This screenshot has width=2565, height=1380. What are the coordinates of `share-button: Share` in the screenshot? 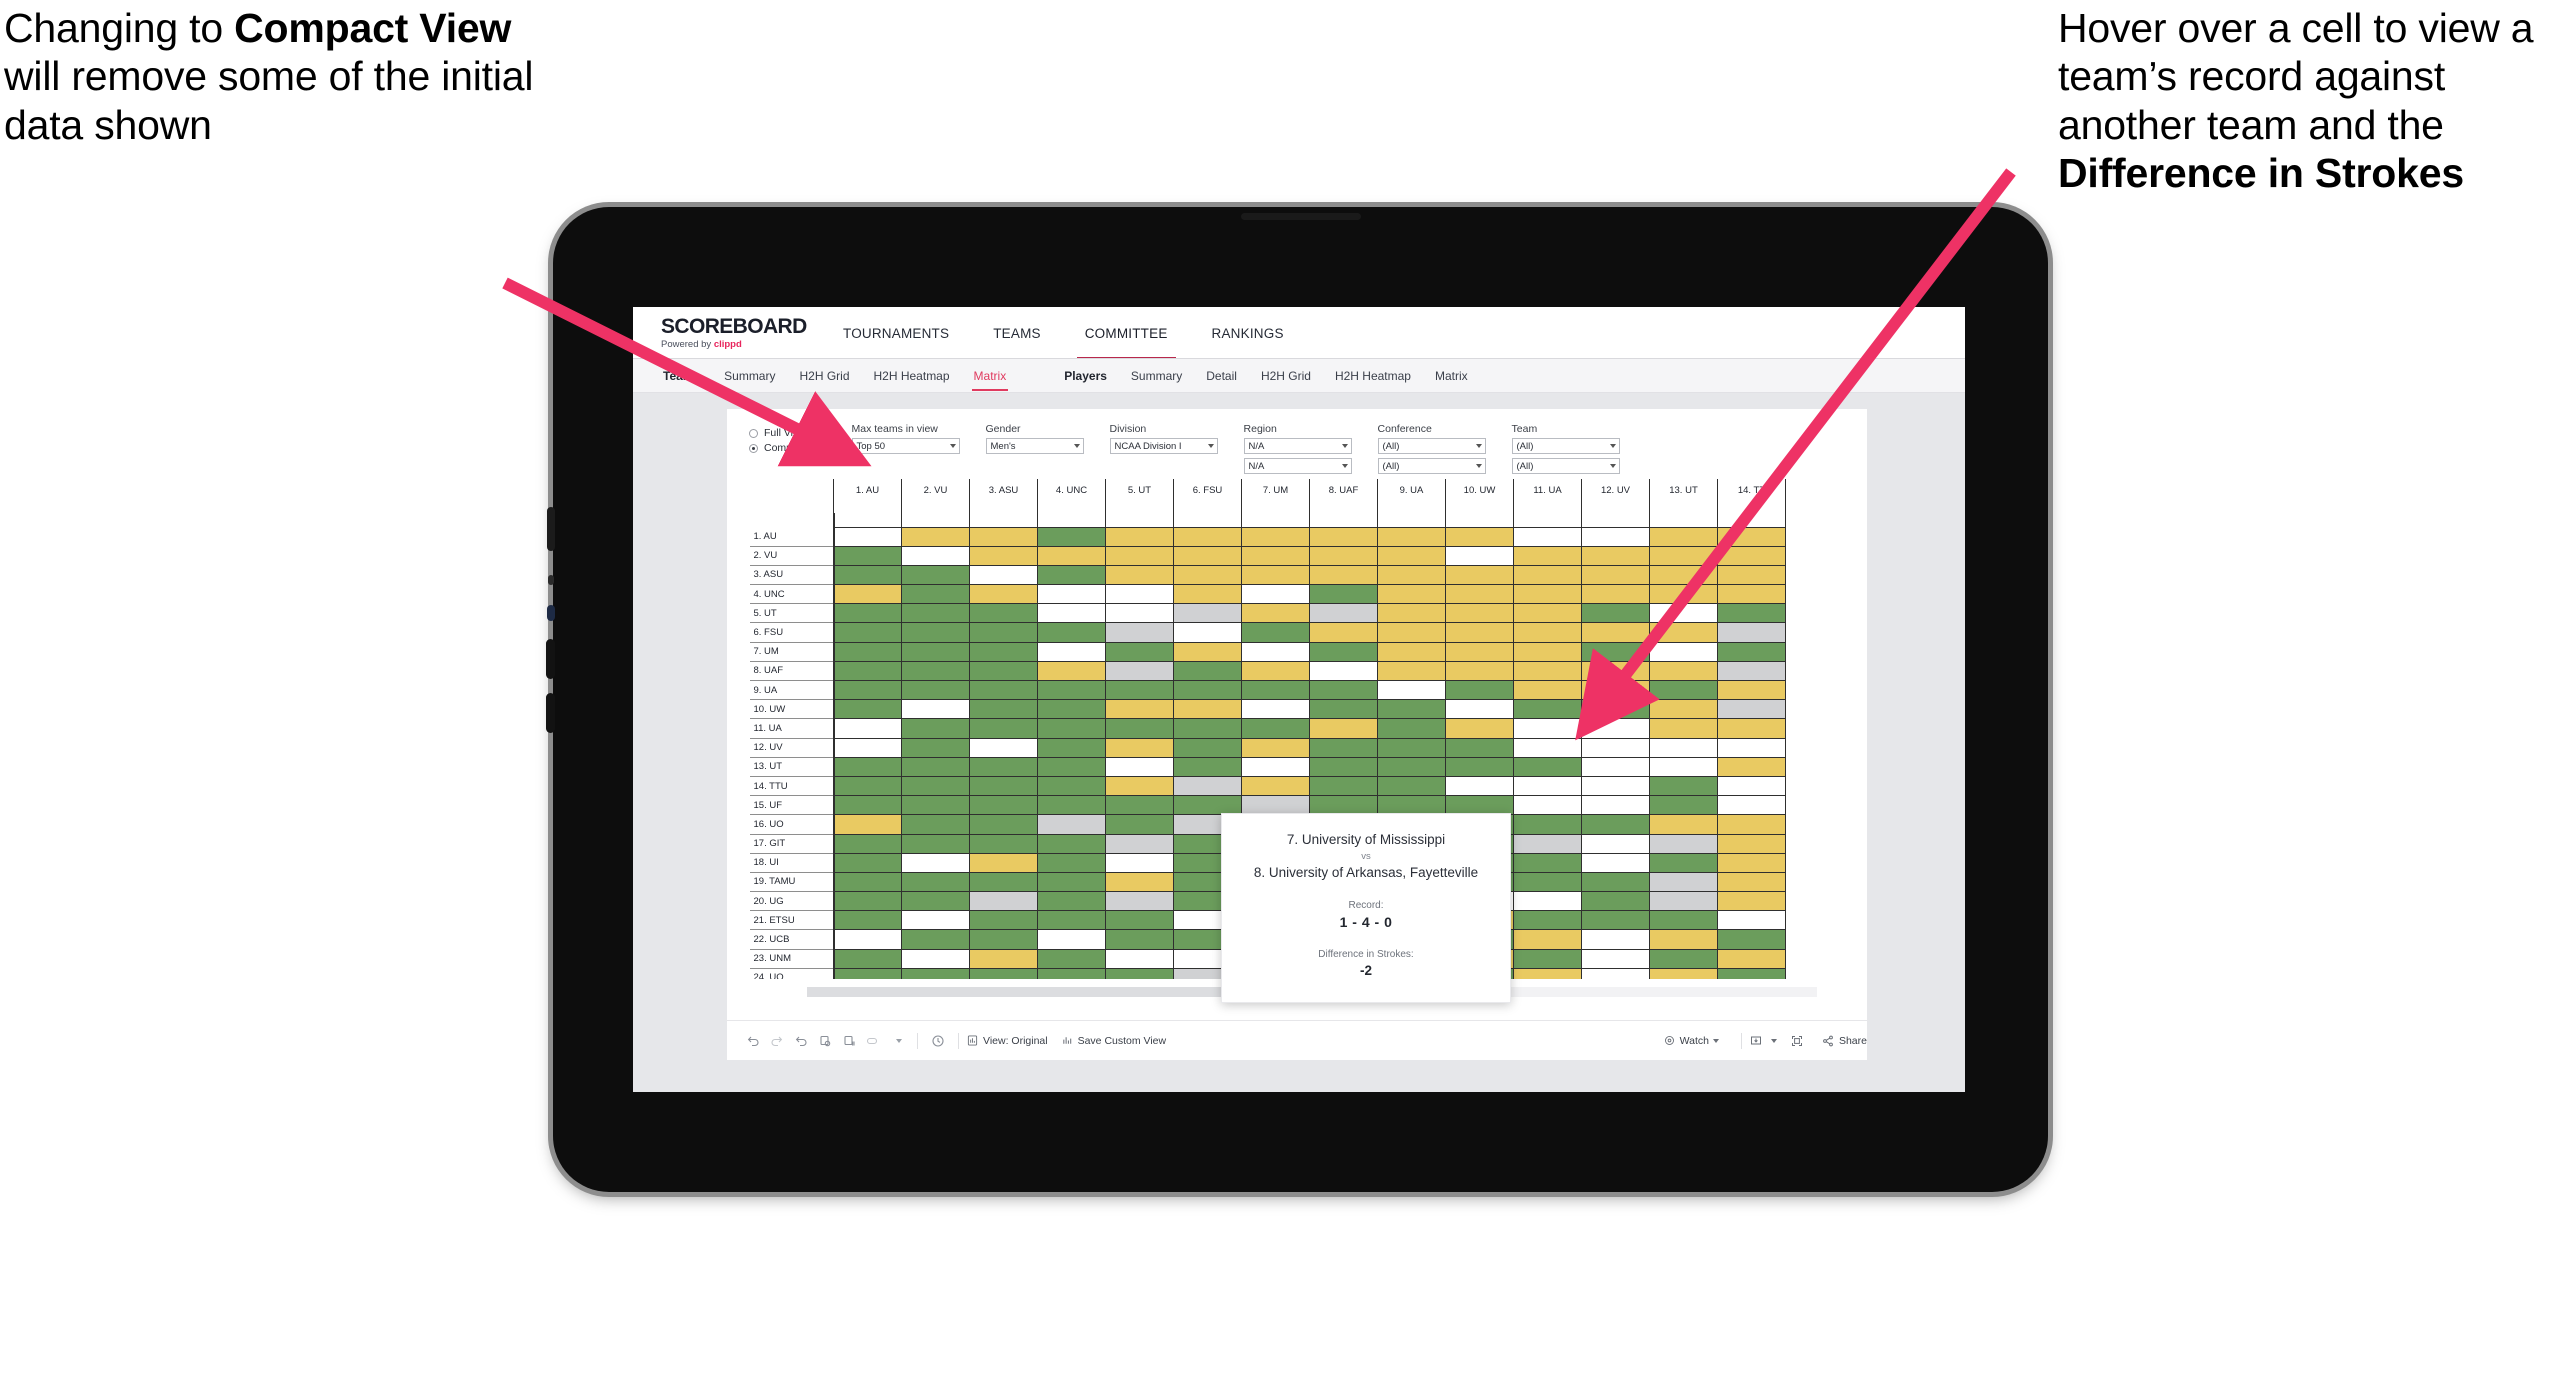 It's located at (1844, 1041).